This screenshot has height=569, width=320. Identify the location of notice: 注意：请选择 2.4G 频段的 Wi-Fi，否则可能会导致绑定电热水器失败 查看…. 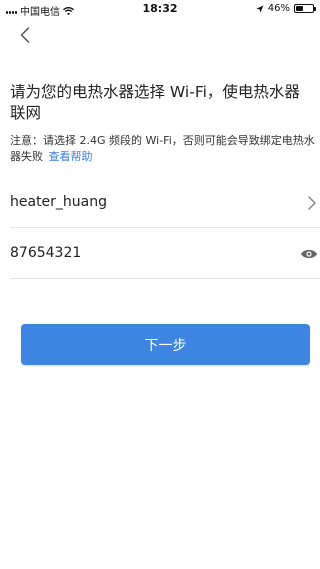
(162, 149).